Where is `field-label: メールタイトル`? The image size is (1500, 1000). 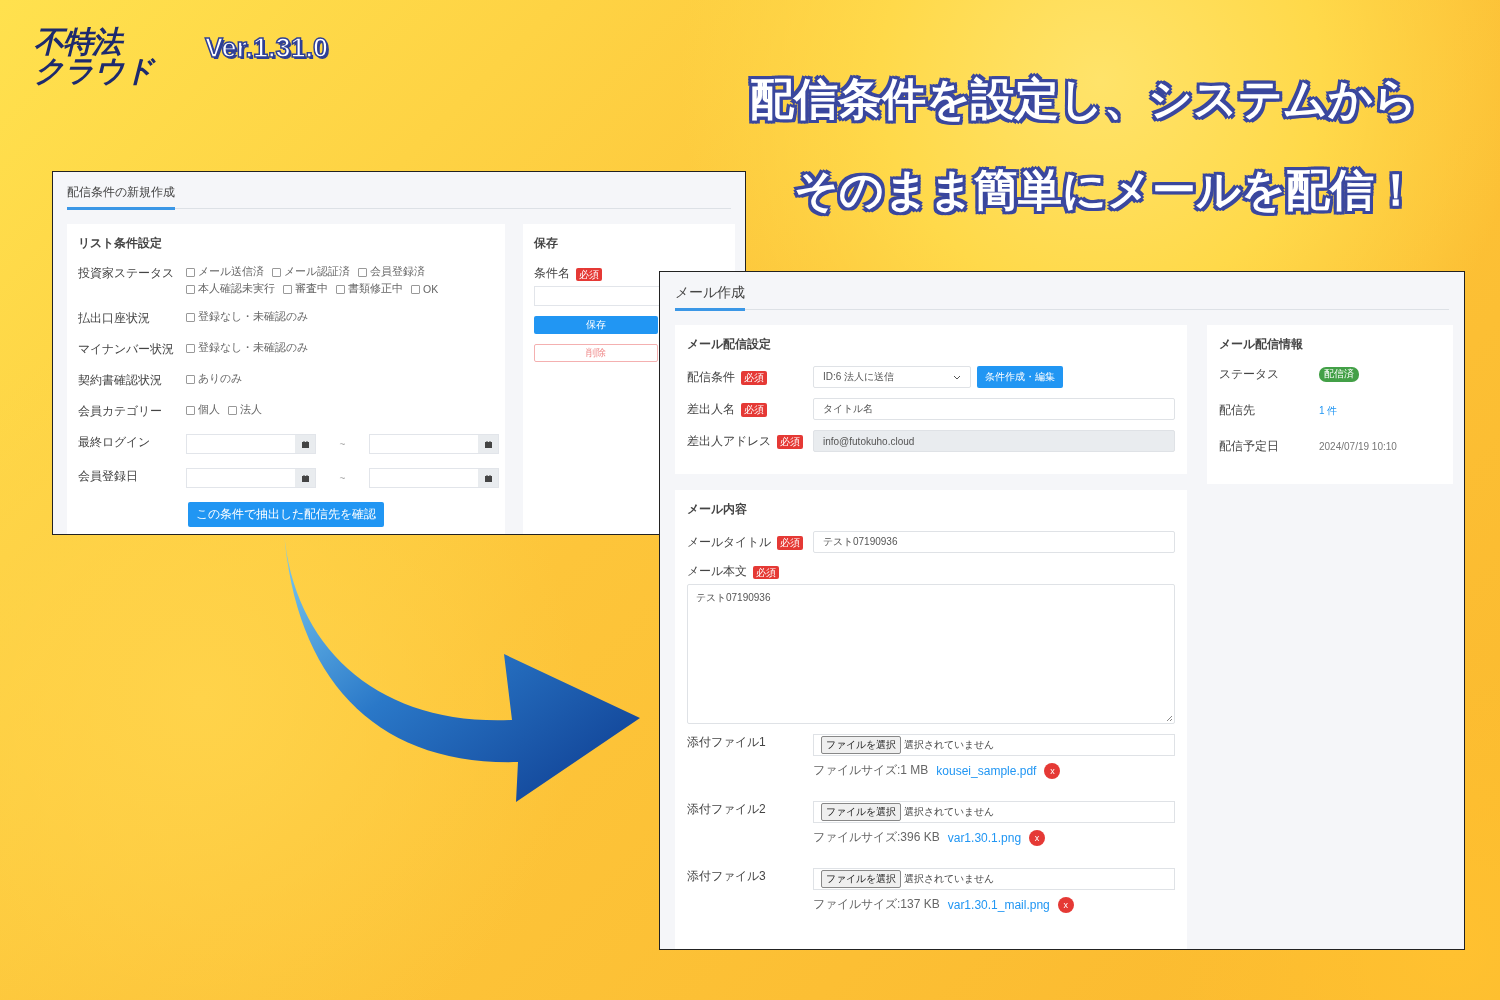 field-label: メールタイトル is located at coordinates (729, 541).